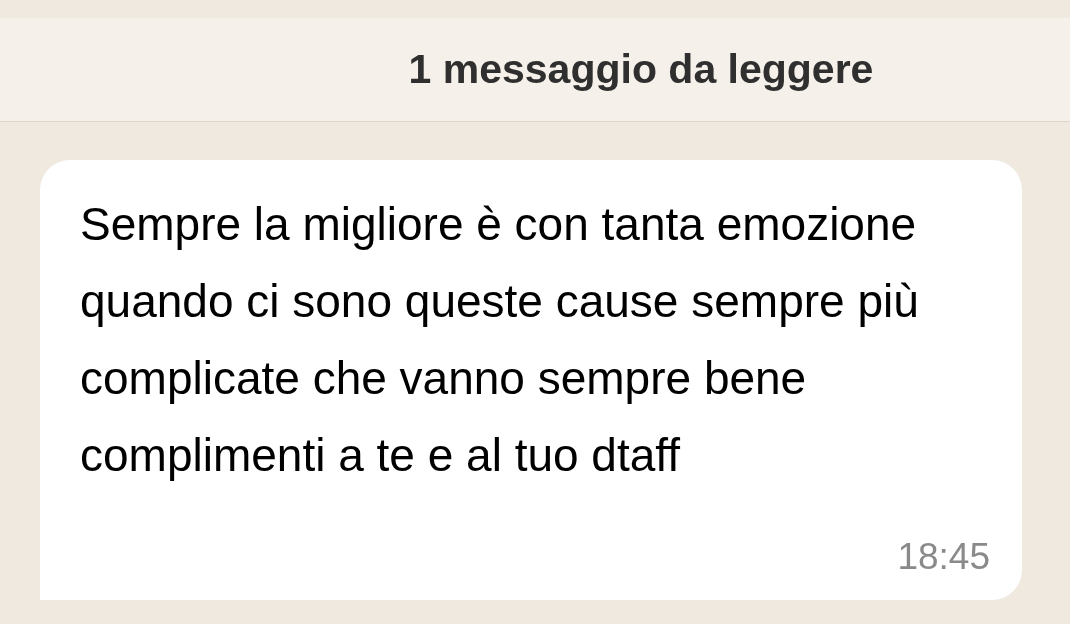 Image resolution: width=1070 pixels, height=624 pixels. Describe the element at coordinates (641, 69) in the screenshot. I see `banner-text: 1 messaggio da leggere` at that location.